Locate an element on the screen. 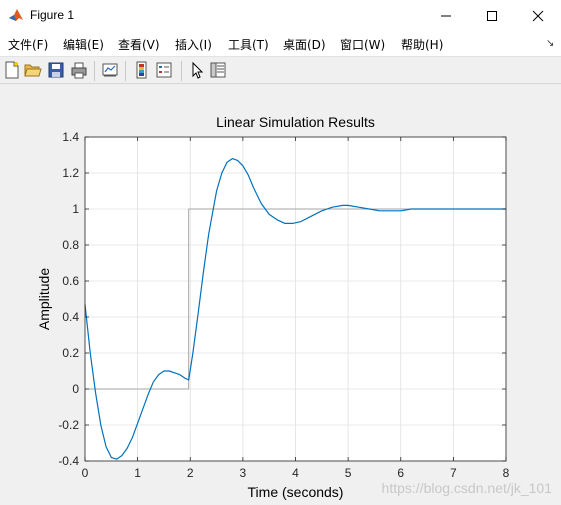 Image resolution: width=561 pixels, height=505 pixels. minimize-icon is located at coordinates (446, 15).